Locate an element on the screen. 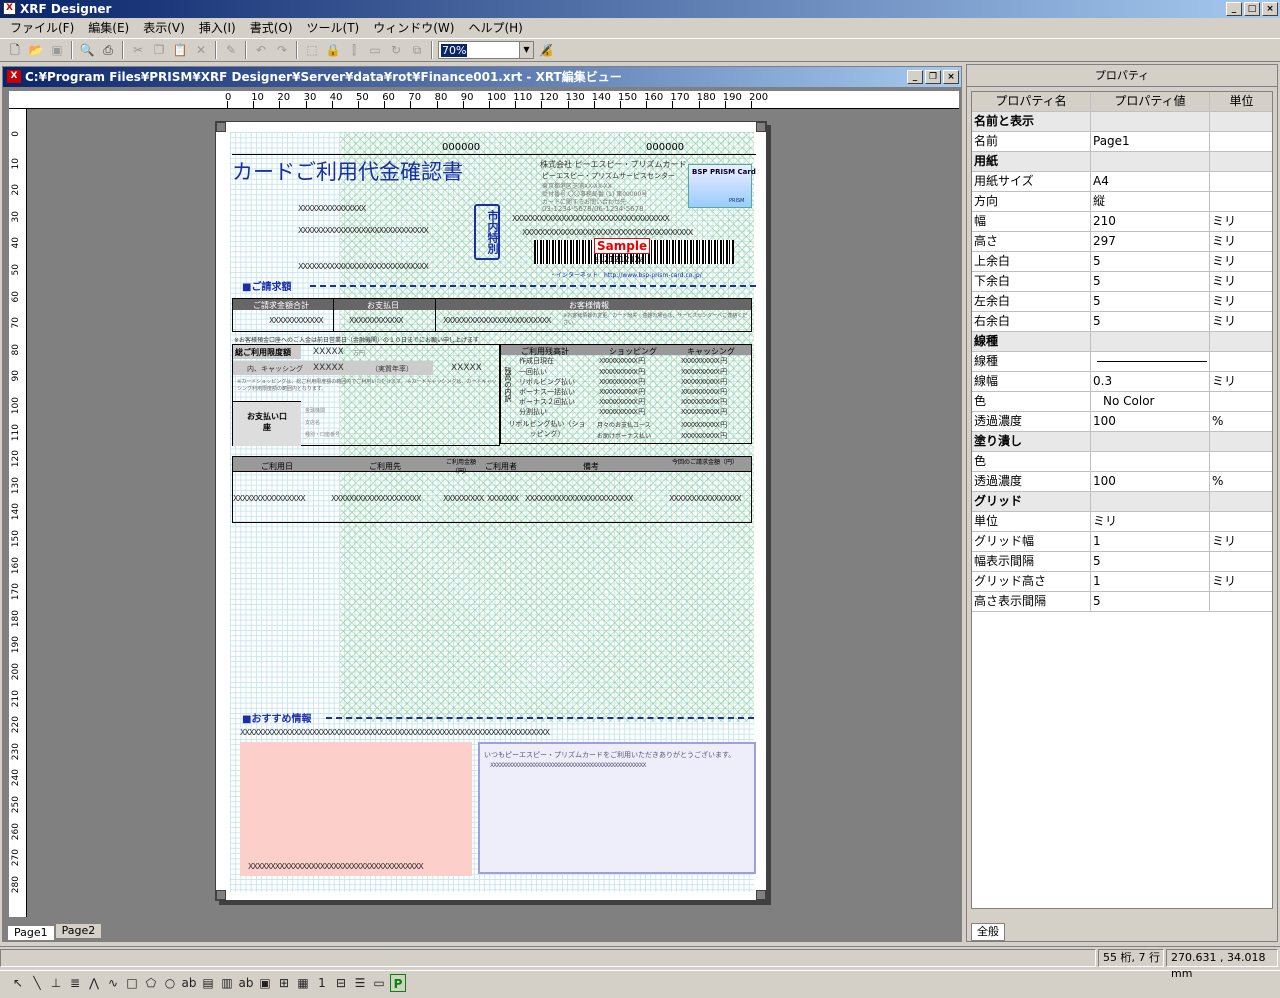 The width and height of the screenshot is (1280, 998). property-row: グリッド幅 1 ミリ is located at coordinates (1122, 542).